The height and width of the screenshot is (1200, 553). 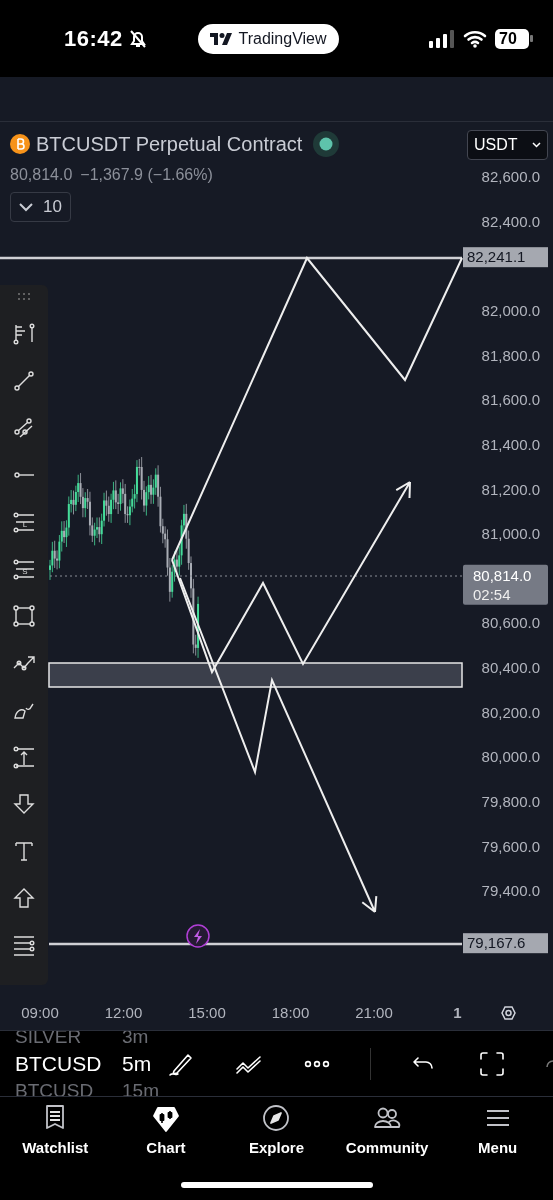 What do you see at coordinates (326, 144) in the screenshot?
I see `status-dot-icon` at bounding box center [326, 144].